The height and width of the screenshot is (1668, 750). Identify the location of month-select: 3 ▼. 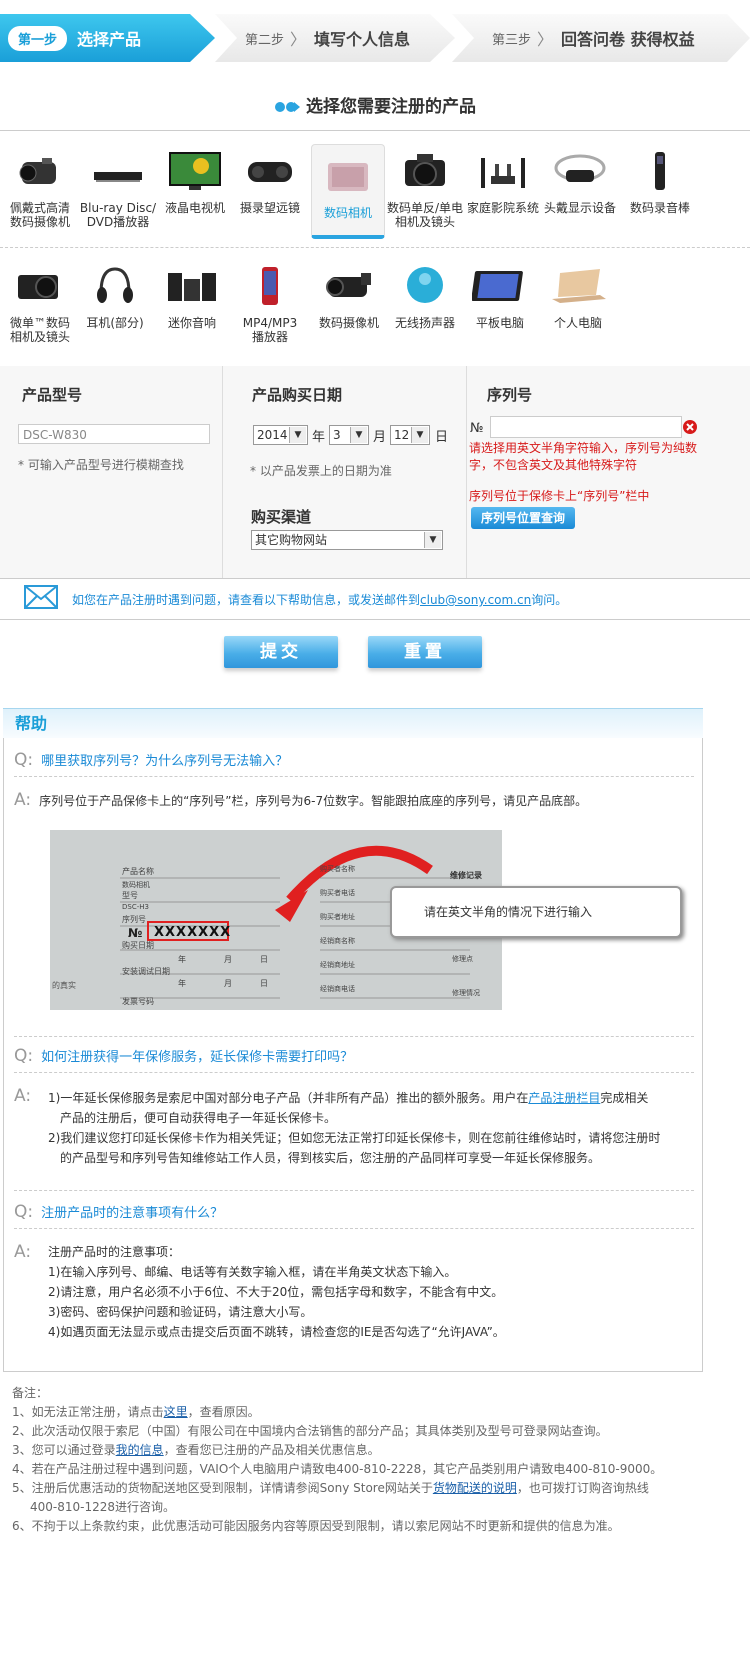
(349, 435).